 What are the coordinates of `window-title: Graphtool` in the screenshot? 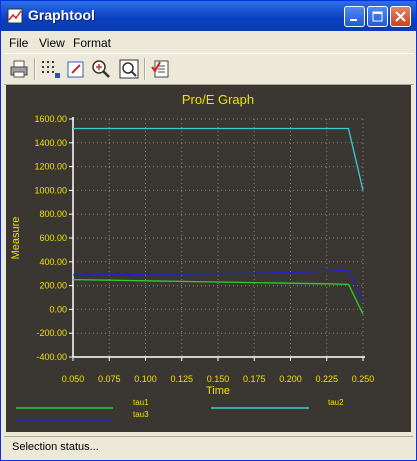 It's located at (61, 15).